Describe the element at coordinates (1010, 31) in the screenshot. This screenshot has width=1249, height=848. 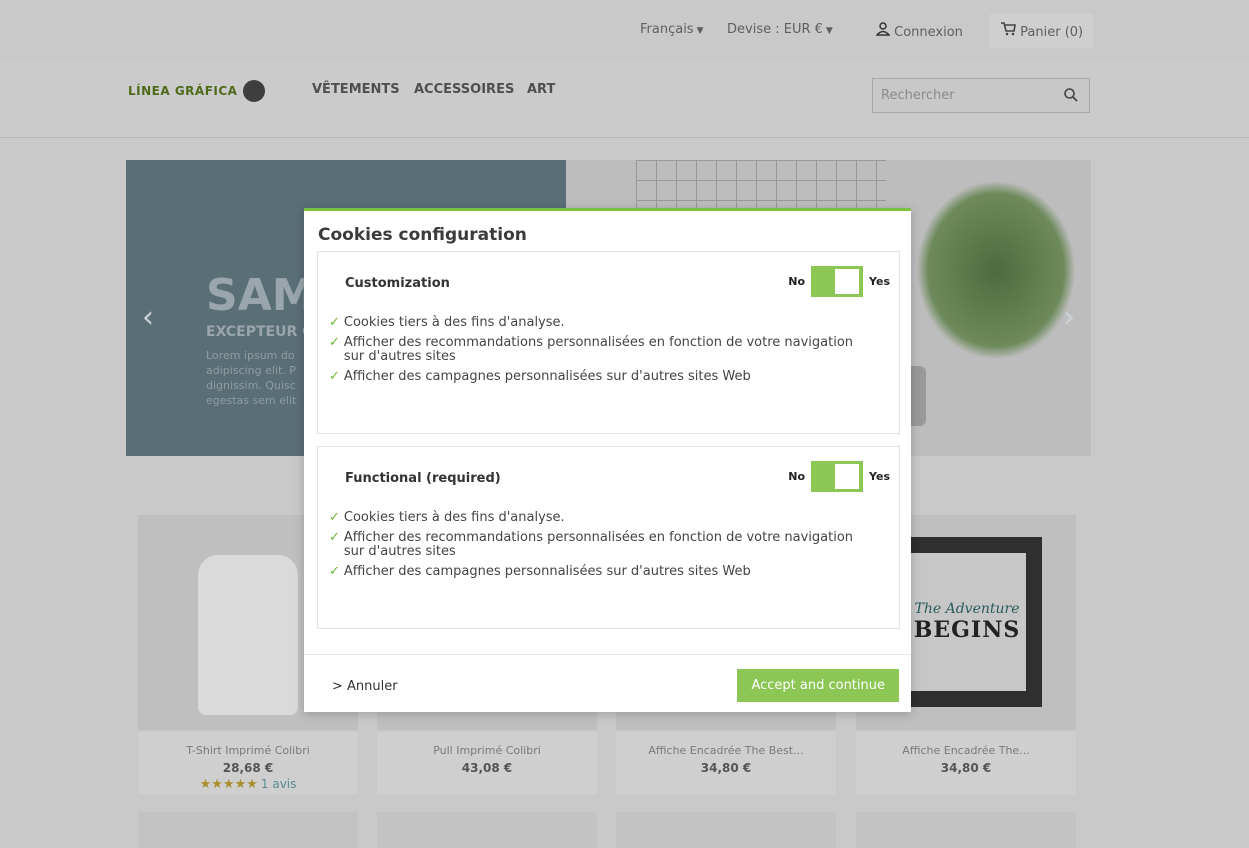
I see `cart-icon` at that location.